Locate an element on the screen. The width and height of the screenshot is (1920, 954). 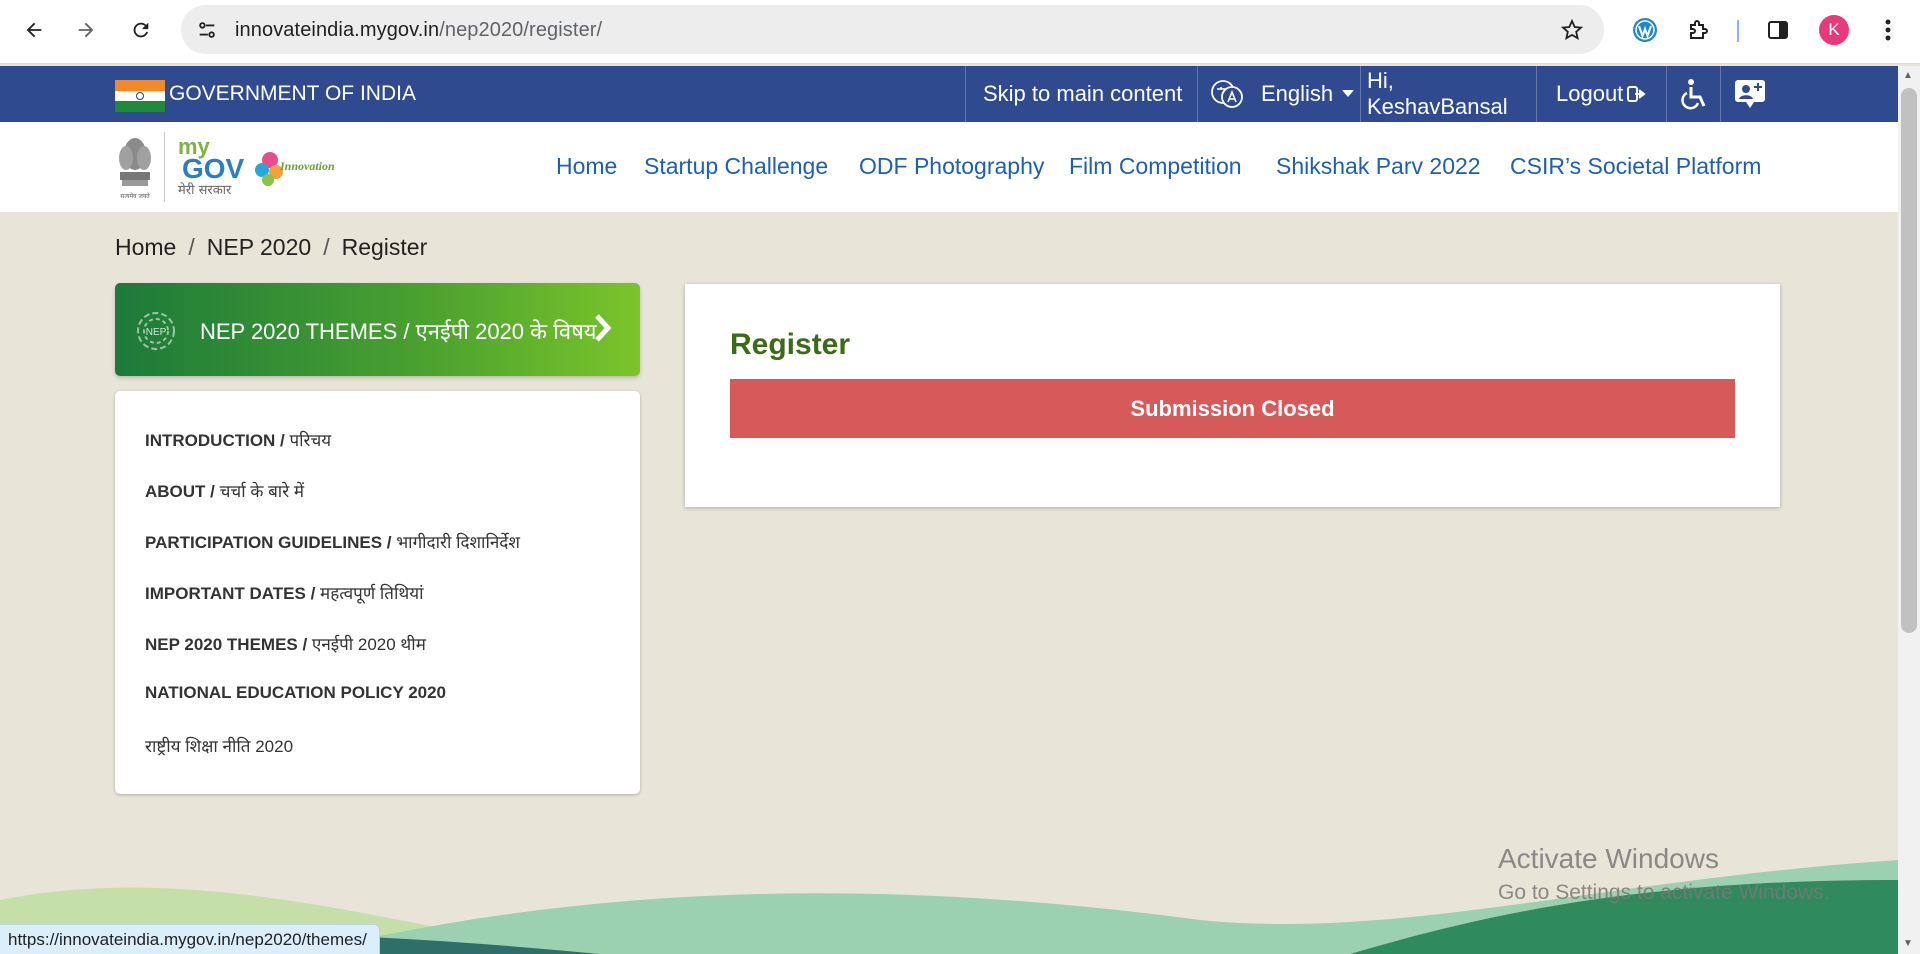
accessibility-button is located at coordinates (1693, 94).